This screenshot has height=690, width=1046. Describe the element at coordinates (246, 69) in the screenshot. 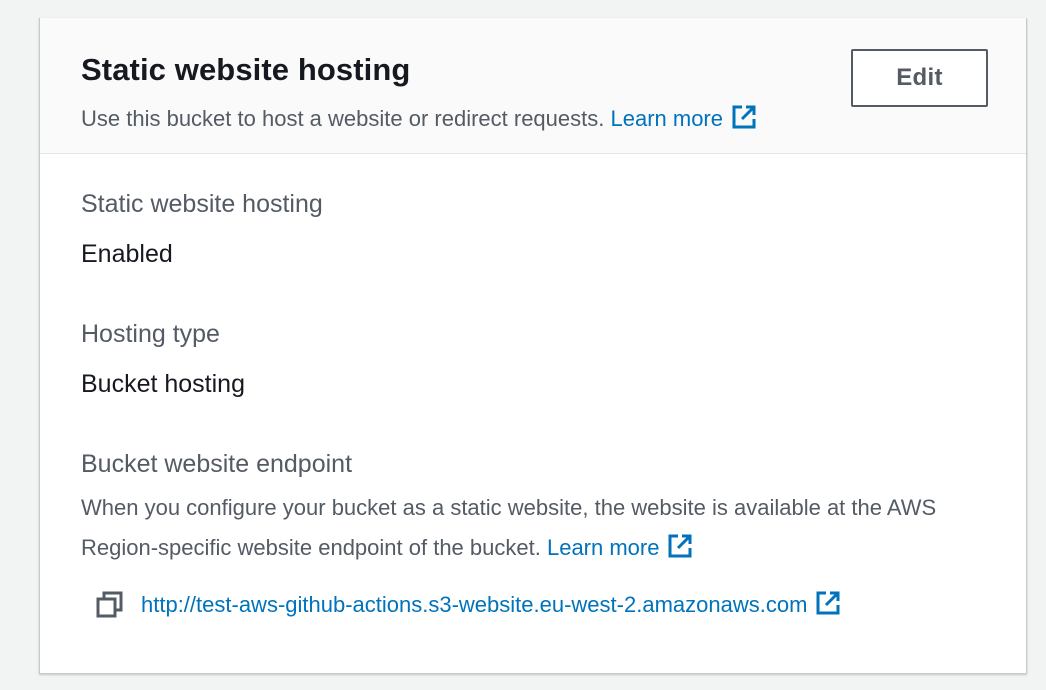

I see `panel-title: Static website hosting` at that location.